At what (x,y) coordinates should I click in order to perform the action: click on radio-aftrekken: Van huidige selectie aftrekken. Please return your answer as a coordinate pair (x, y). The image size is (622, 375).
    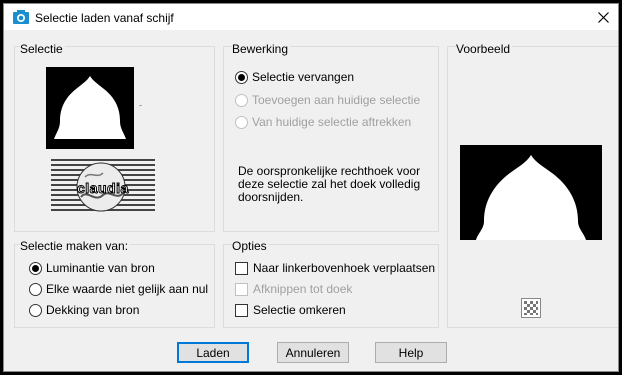
    Looking at the image, I should click on (323, 122).